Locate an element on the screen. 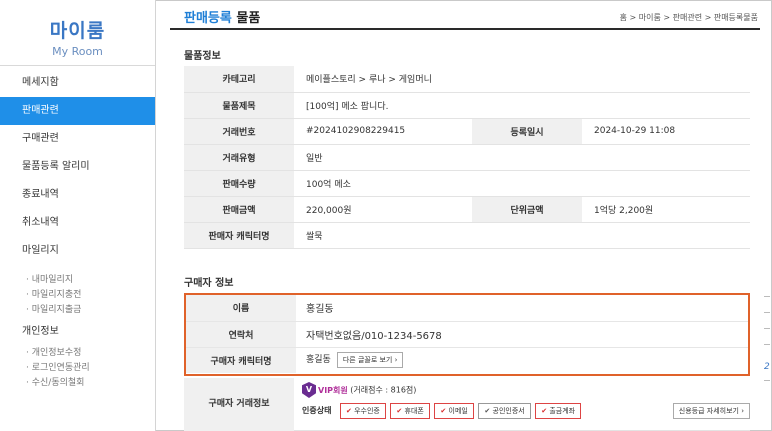 The image size is (772, 431). table-row: 카테고리 메이플스토리 > 루나 > 게임머니 is located at coordinates (467, 79).